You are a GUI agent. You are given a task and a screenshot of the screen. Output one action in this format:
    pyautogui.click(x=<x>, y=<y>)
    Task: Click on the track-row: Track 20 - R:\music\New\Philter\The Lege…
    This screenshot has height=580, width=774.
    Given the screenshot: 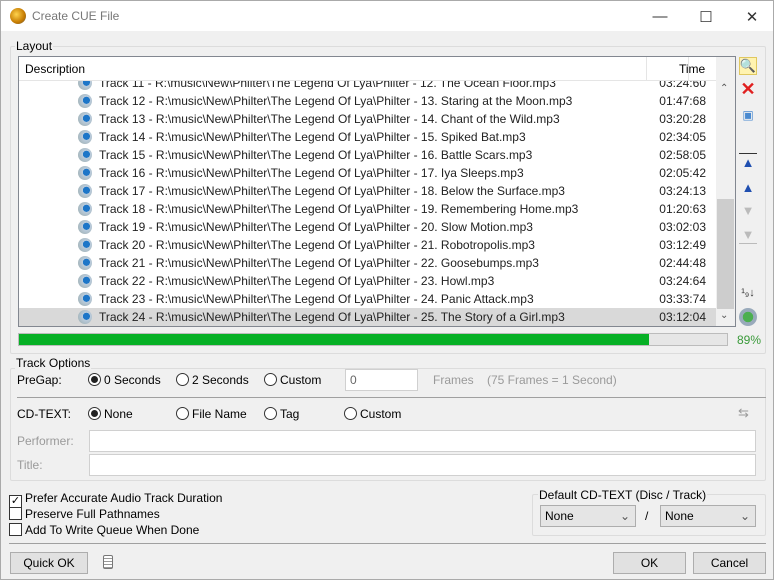 What is the action you would take?
    pyautogui.click(x=367, y=245)
    